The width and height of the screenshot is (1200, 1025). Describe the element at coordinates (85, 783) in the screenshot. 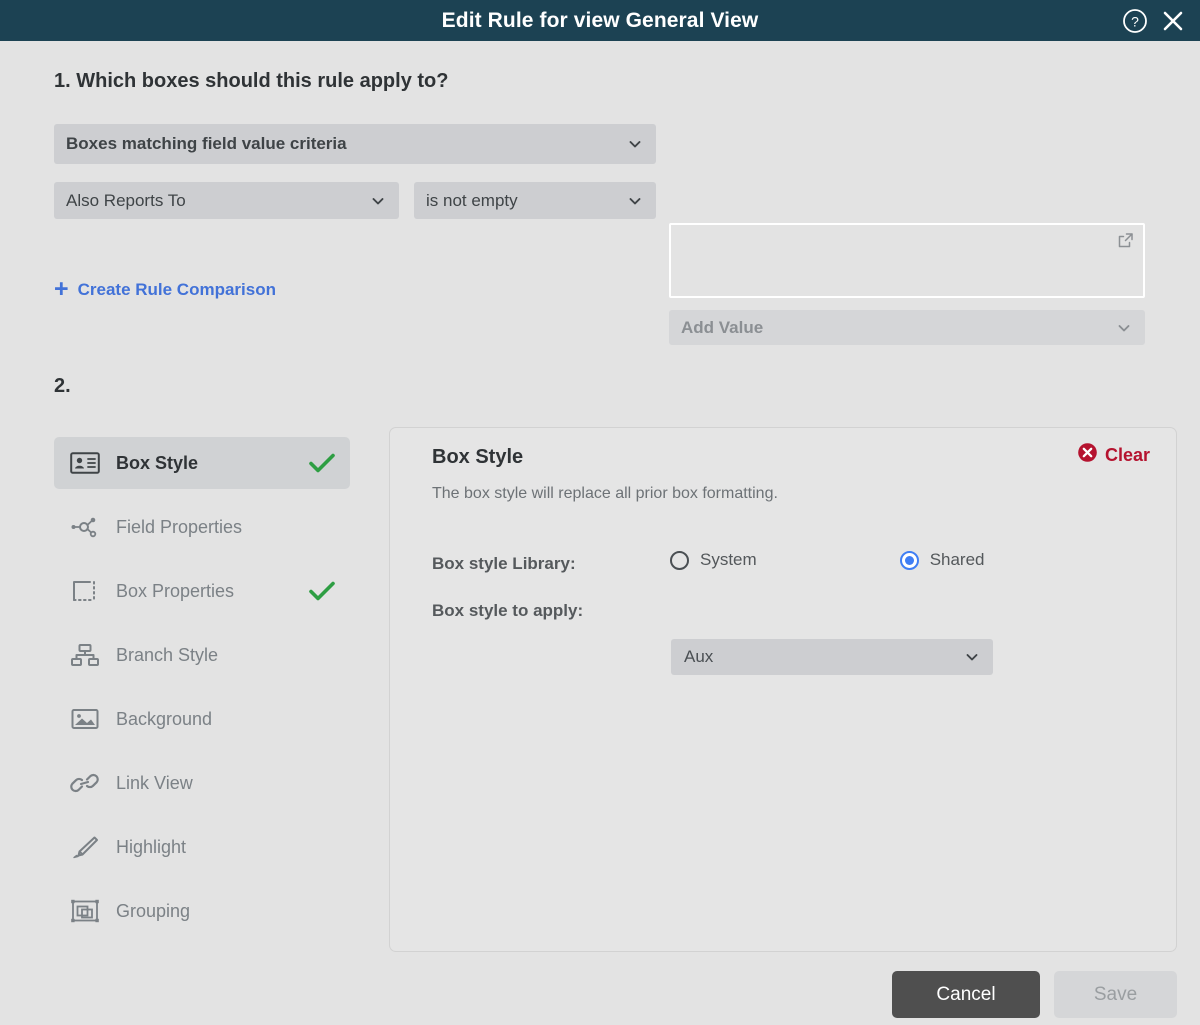

I see `link-icon` at that location.